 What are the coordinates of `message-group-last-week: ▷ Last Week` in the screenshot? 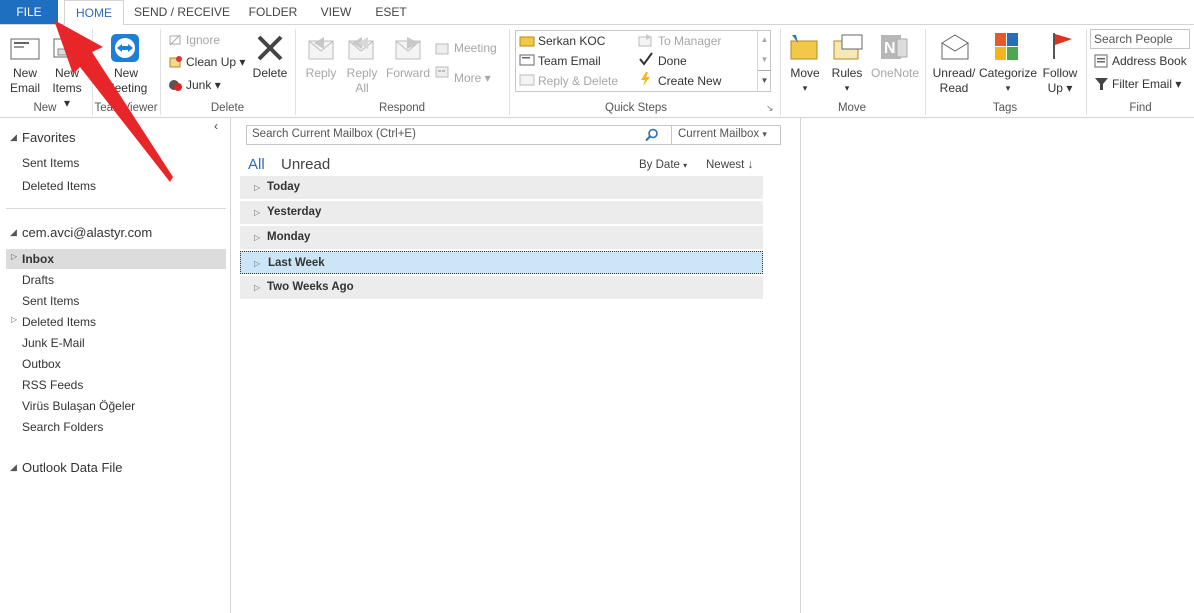 It's located at (501, 262).